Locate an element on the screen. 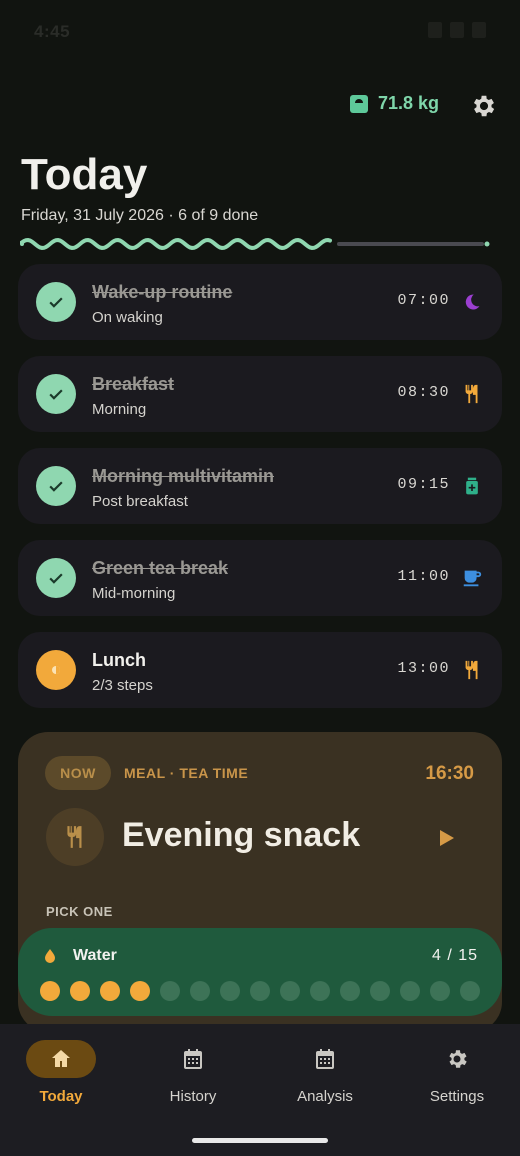  task-name: Morning multivitamin is located at coordinates (183, 476).